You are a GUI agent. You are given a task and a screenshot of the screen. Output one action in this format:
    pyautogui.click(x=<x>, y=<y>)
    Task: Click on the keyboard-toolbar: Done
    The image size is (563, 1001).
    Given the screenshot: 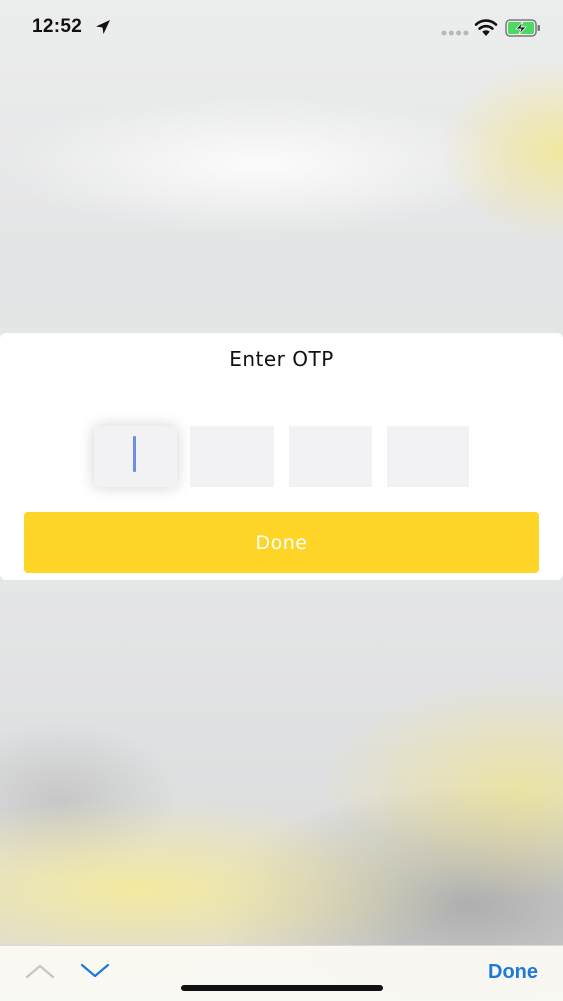 What is the action you would take?
    pyautogui.click(x=281, y=973)
    